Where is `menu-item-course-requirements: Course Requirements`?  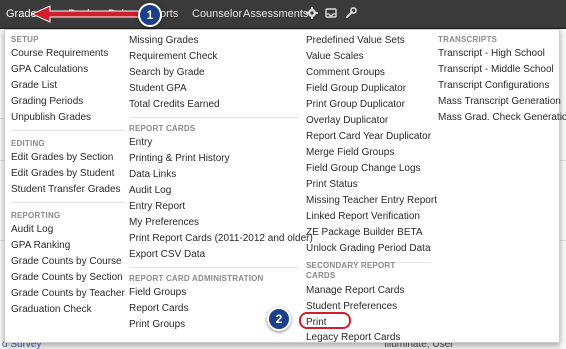
menu-item-course-requirements: Course Requirements is located at coordinates (59, 54).